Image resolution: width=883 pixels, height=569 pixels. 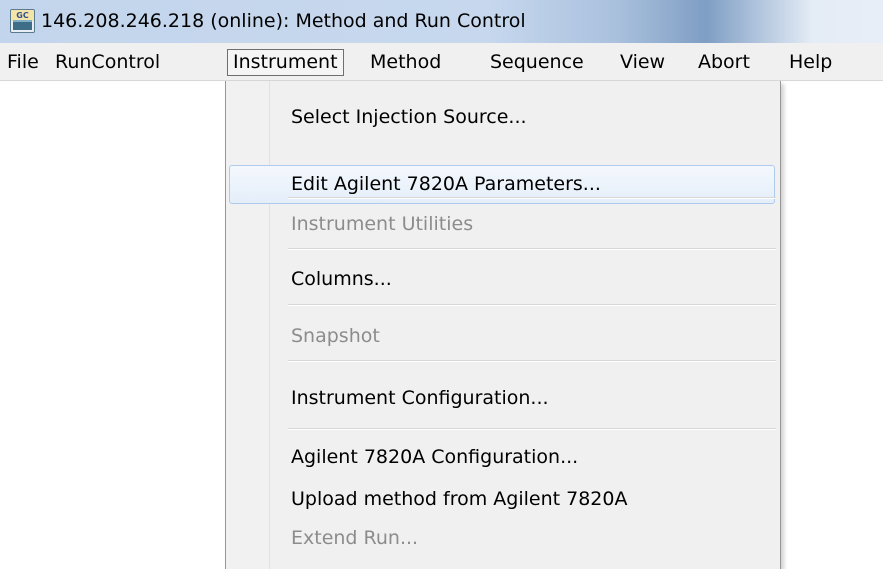 What do you see at coordinates (405, 62) in the screenshot?
I see `menu-method: Method` at bounding box center [405, 62].